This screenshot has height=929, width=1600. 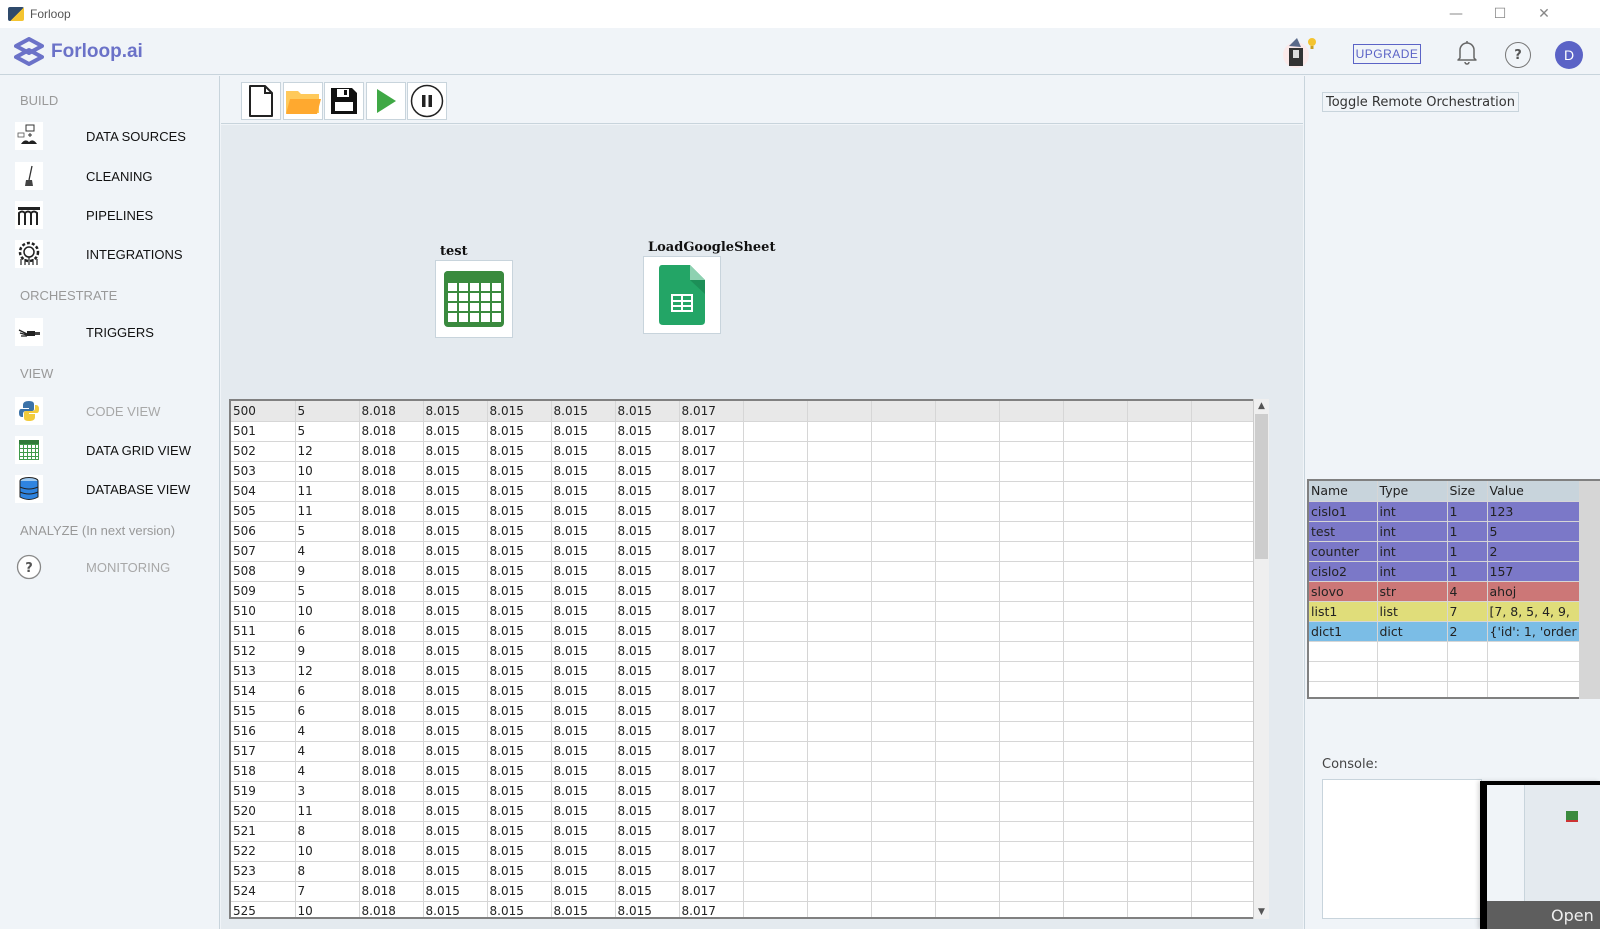 What do you see at coordinates (263, 571) in the screenshot?
I see `grid-cell: 508` at bounding box center [263, 571].